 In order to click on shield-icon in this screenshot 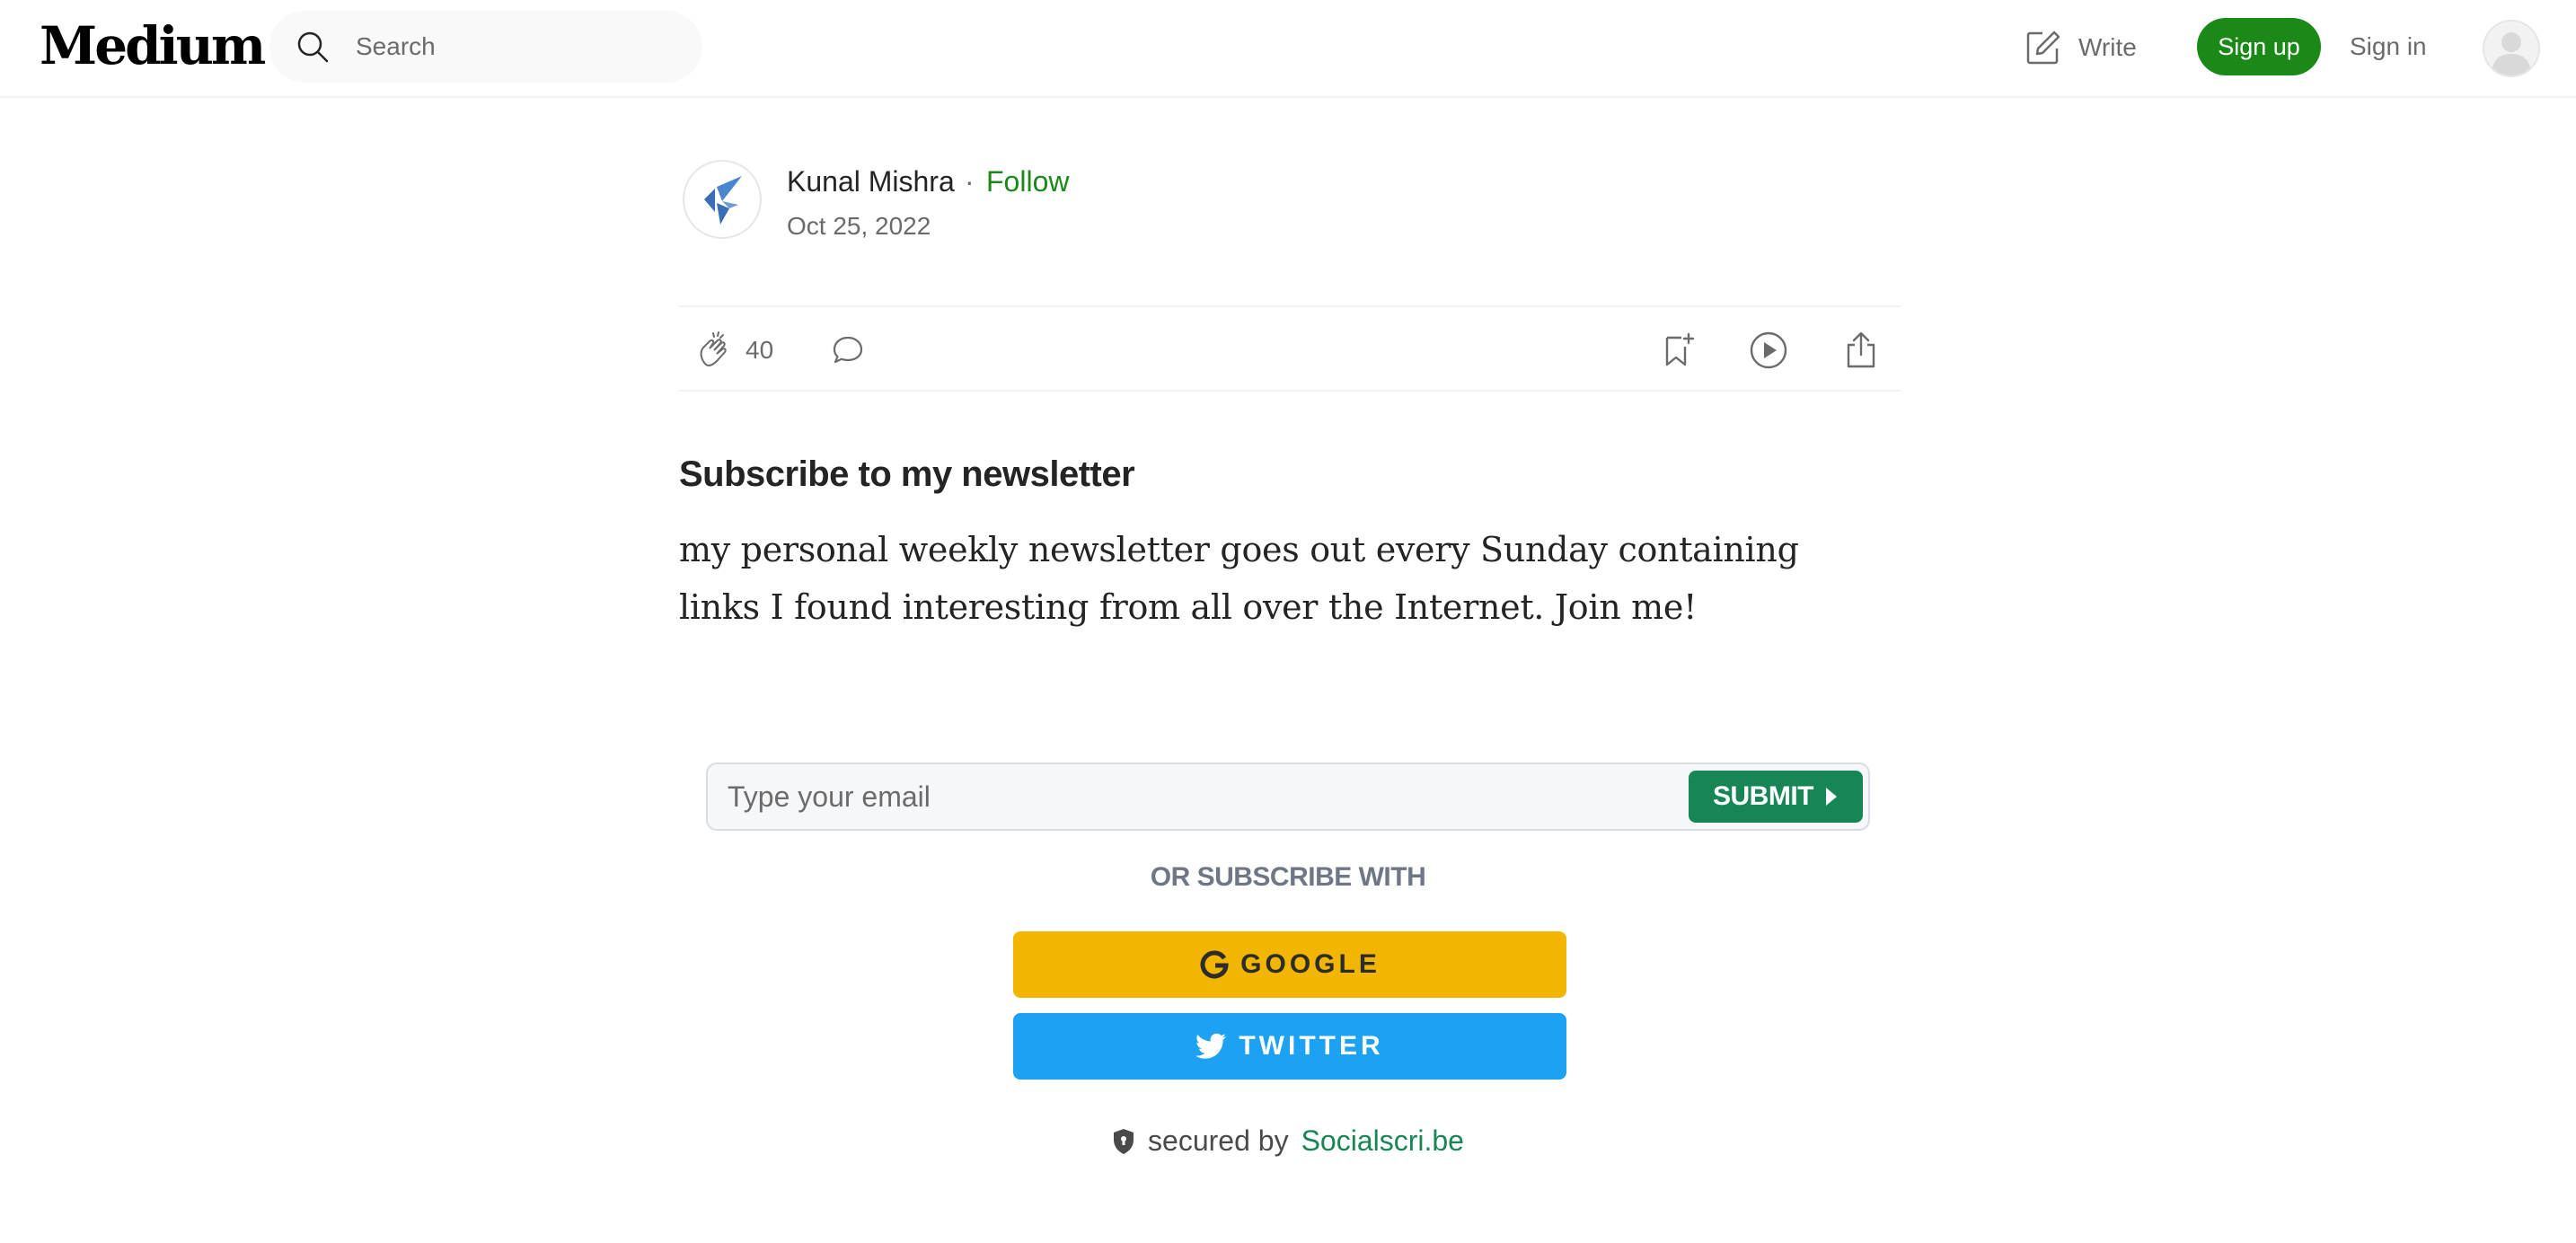, I will do `click(1124, 1141)`.